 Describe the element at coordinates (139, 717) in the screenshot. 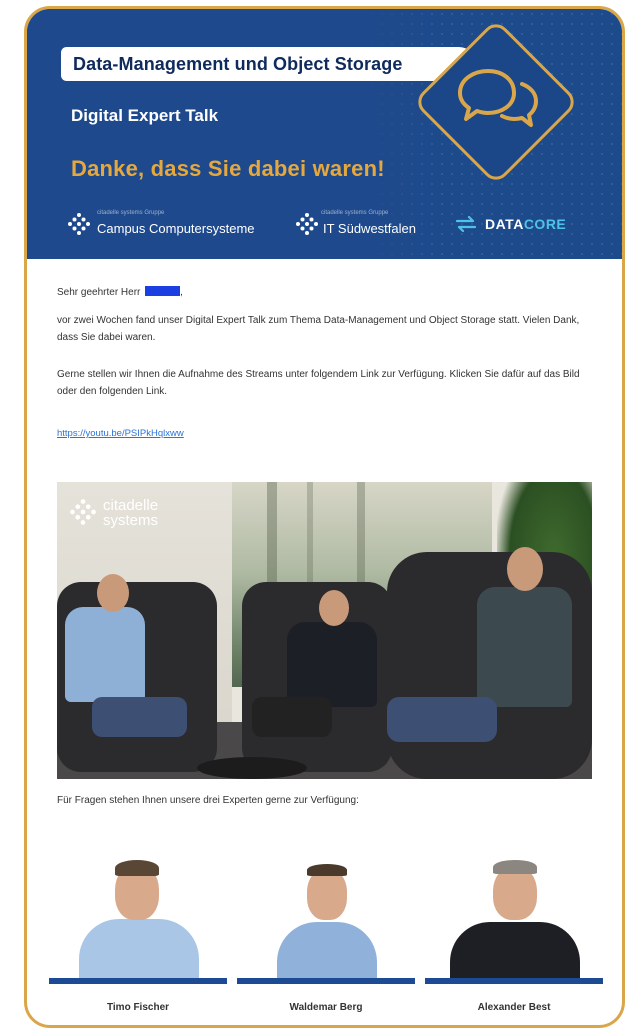

I see `person-left-legs` at that location.